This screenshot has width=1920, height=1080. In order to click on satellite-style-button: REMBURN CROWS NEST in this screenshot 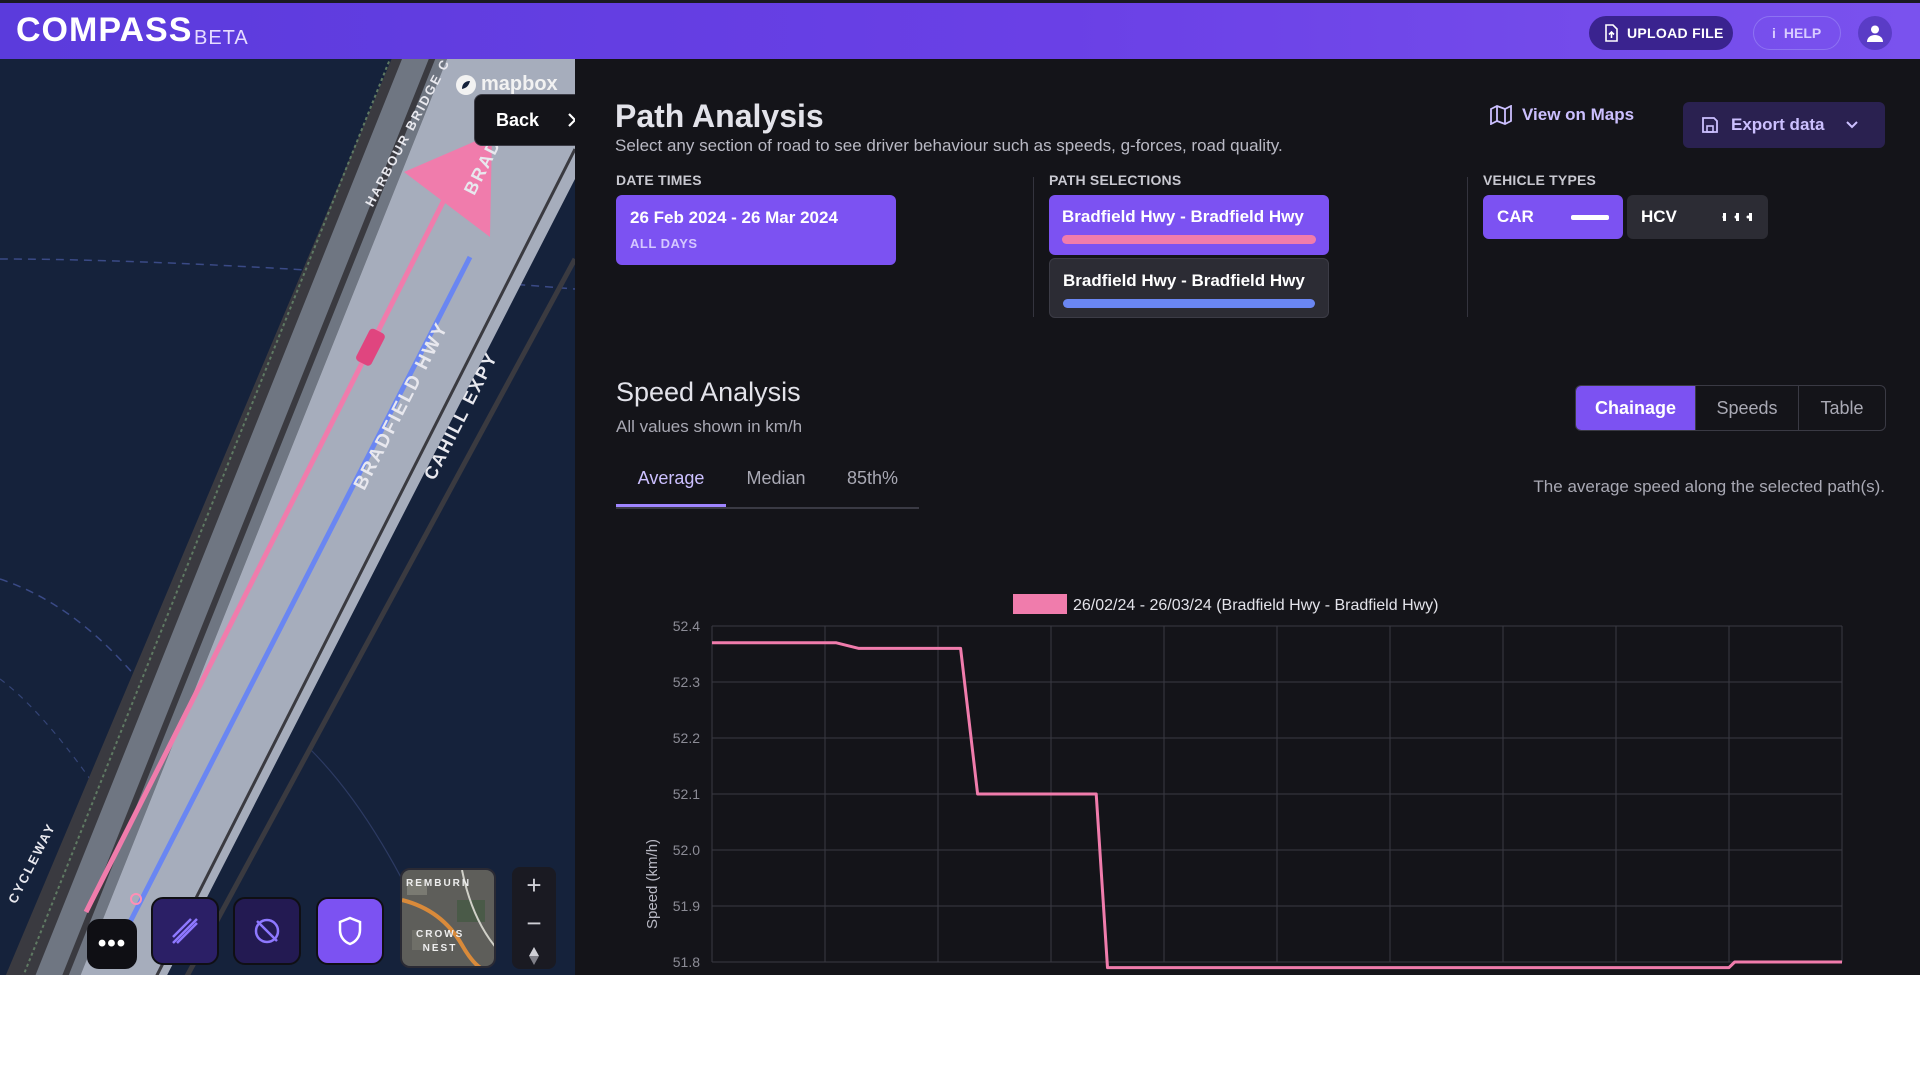, I will do `click(448, 918)`.